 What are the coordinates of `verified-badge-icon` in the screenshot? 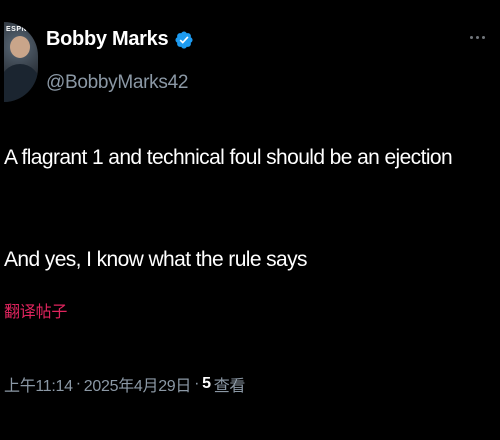 It's located at (184, 40).